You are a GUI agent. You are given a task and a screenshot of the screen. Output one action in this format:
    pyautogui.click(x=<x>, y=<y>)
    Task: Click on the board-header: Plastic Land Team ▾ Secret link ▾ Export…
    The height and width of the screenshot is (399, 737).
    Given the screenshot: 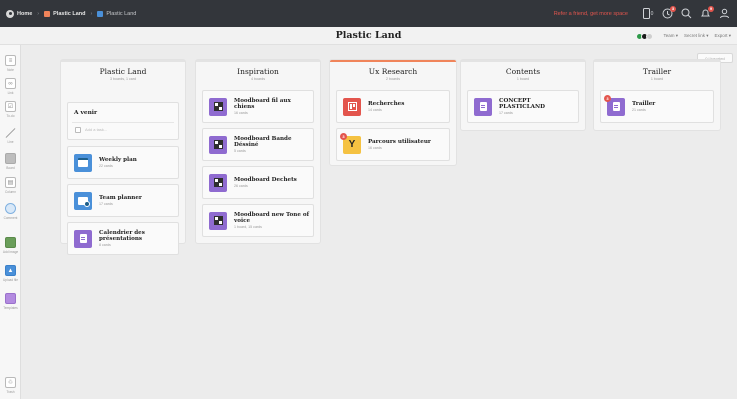 What is the action you would take?
    pyautogui.click(x=368, y=36)
    